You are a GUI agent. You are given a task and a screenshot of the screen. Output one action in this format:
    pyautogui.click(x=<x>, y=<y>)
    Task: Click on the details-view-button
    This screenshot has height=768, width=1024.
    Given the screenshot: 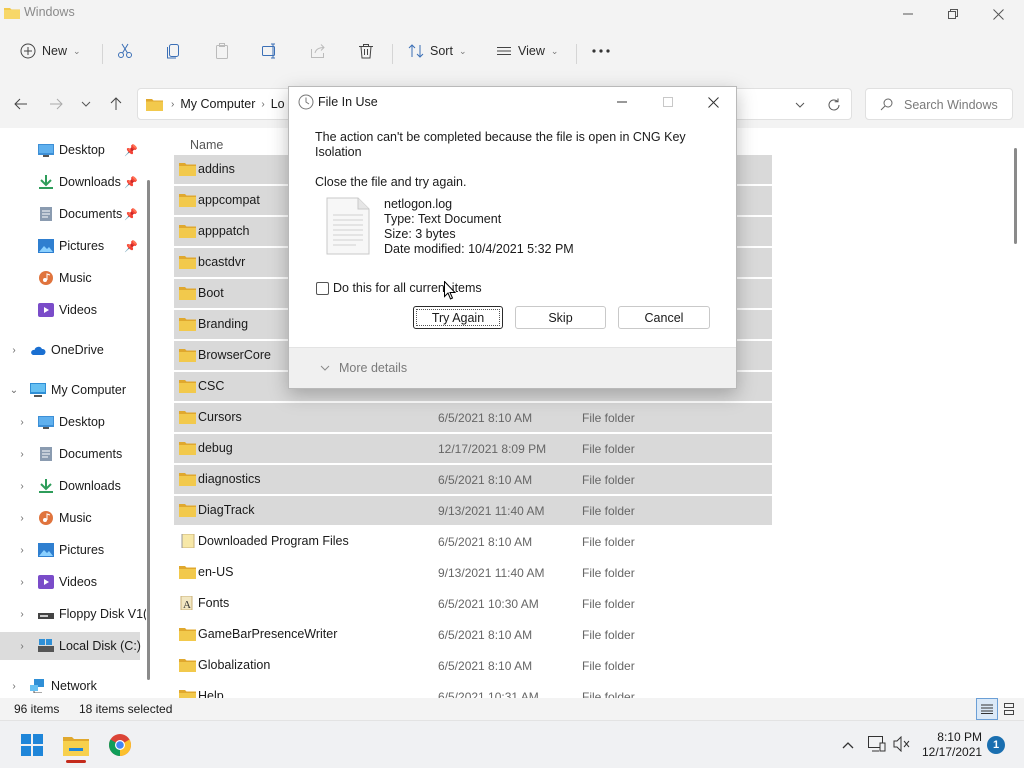 What is the action you would take?
    pyautogui.click(x=987, y=709)
    